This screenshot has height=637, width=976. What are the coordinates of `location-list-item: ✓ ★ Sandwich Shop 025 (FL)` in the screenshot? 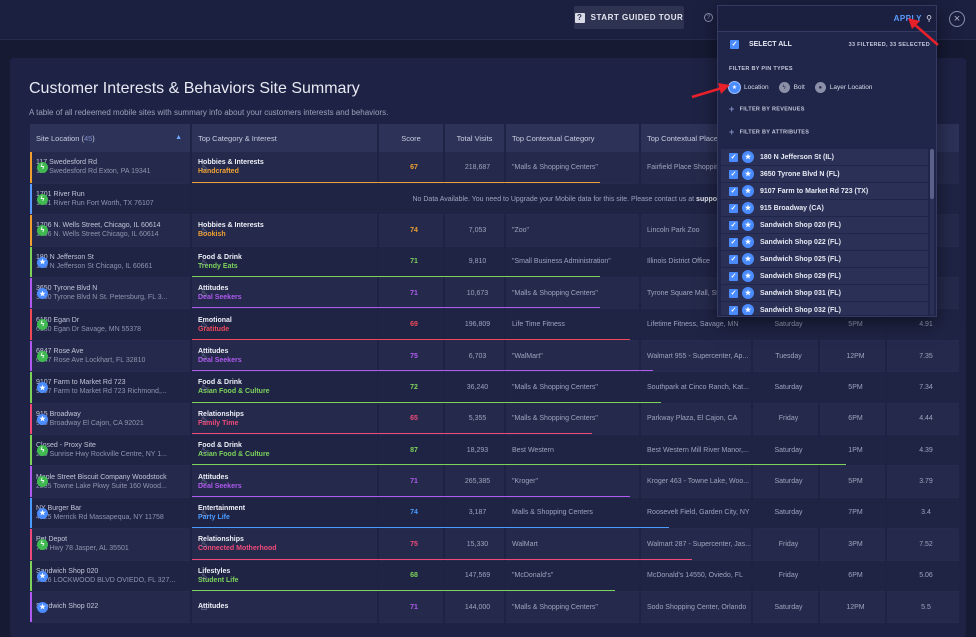 It's located at (824, 259).